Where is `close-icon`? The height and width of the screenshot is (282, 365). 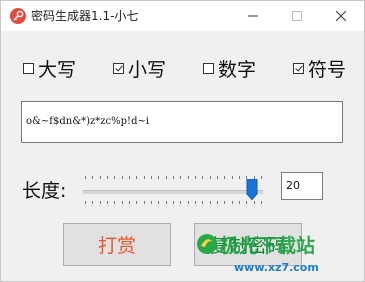 close-icon is located at coordinates (341, 16).